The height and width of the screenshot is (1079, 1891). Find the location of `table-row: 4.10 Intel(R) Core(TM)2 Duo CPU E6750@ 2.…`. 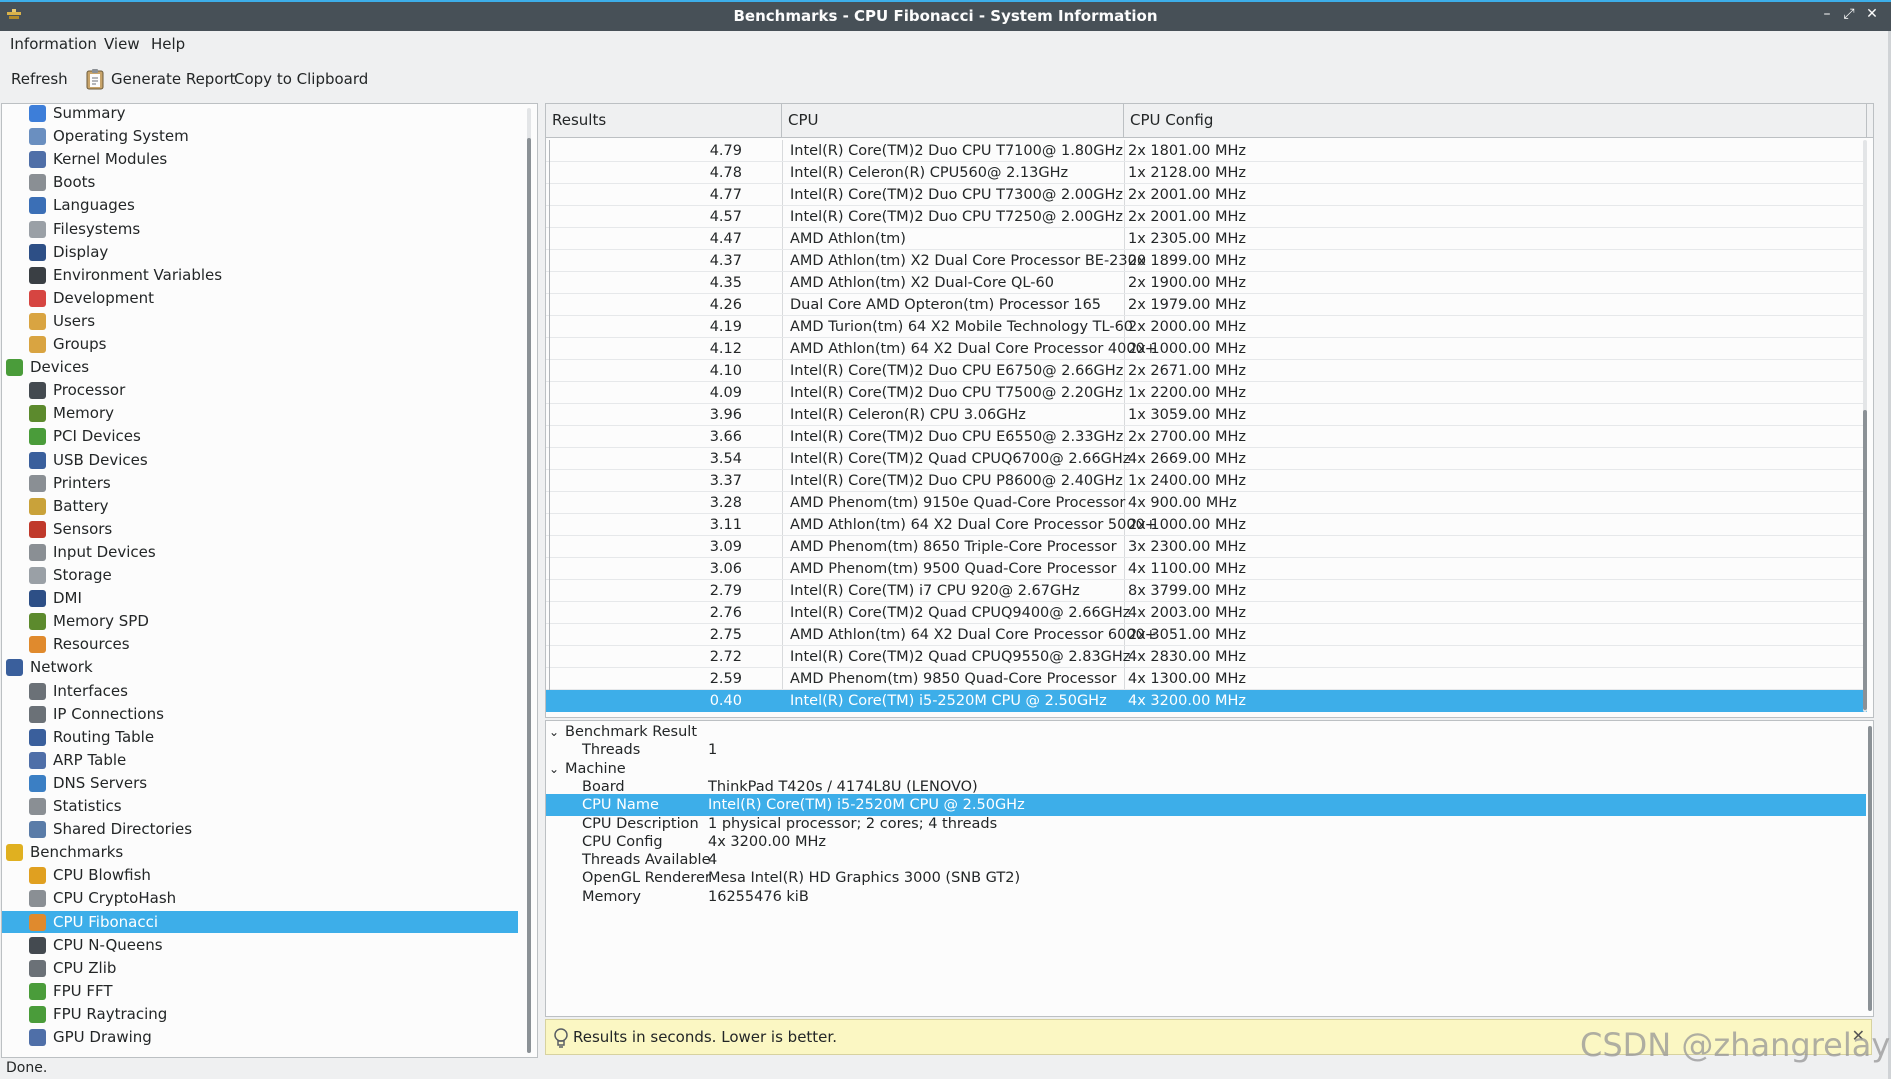

table-row: 4.10 Intel(R) Core(TM)2 Duo CPU E6750@ 2.… is located at coordinates (1206, 371).